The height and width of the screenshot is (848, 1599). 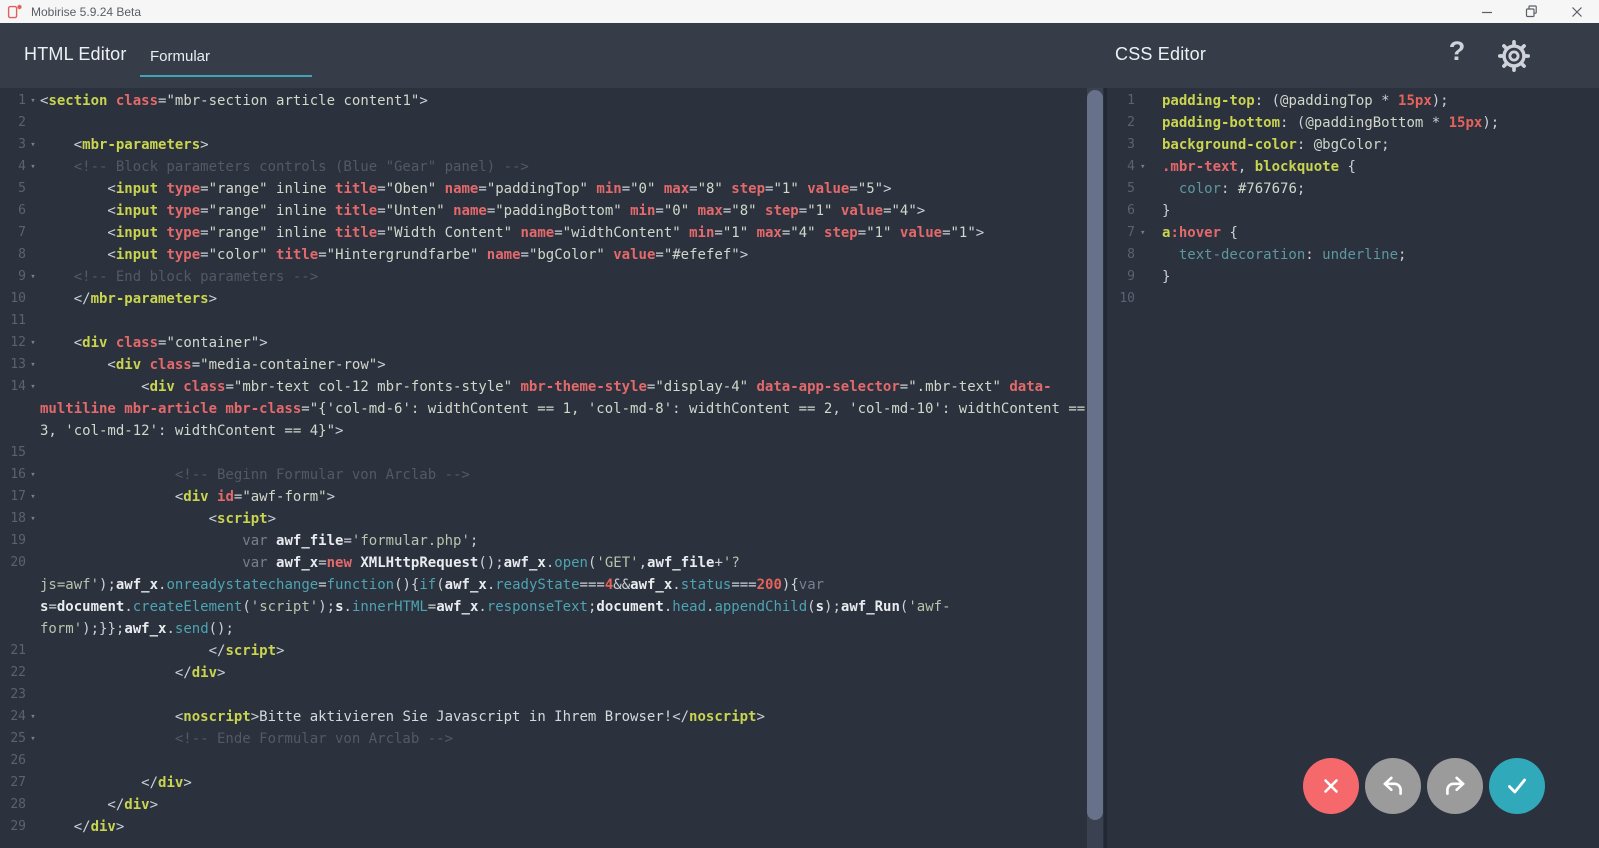 What do you see at coordinates (1486, 11) in the screenshot?
I see `minimize-button` at bounding box center [1486, 11].